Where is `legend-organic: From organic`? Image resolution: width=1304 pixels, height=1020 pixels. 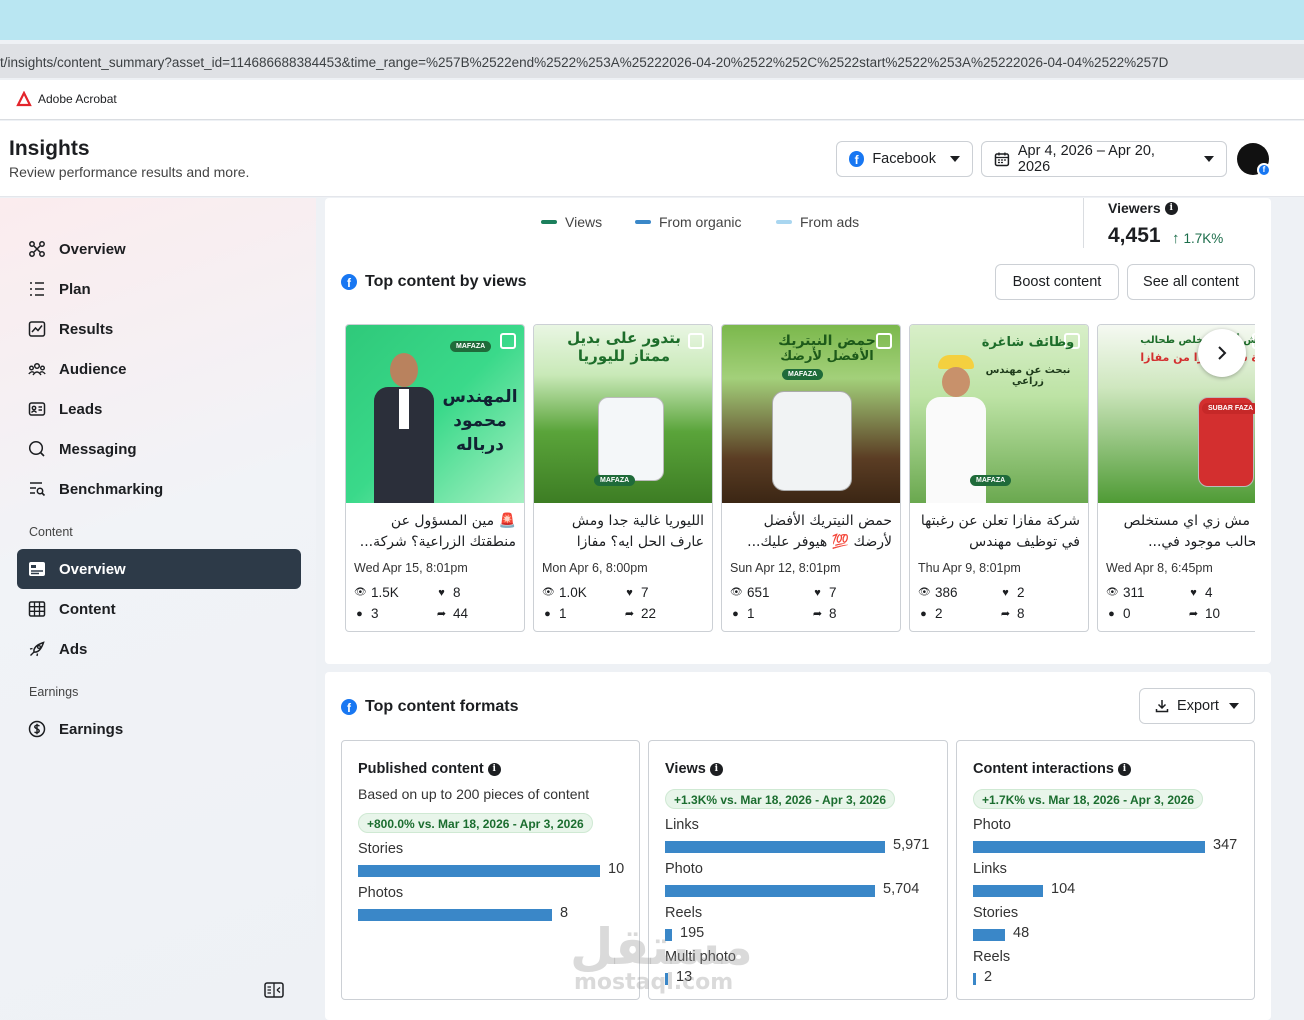
legend-organic: From organic is located at coordinates (688, 222).